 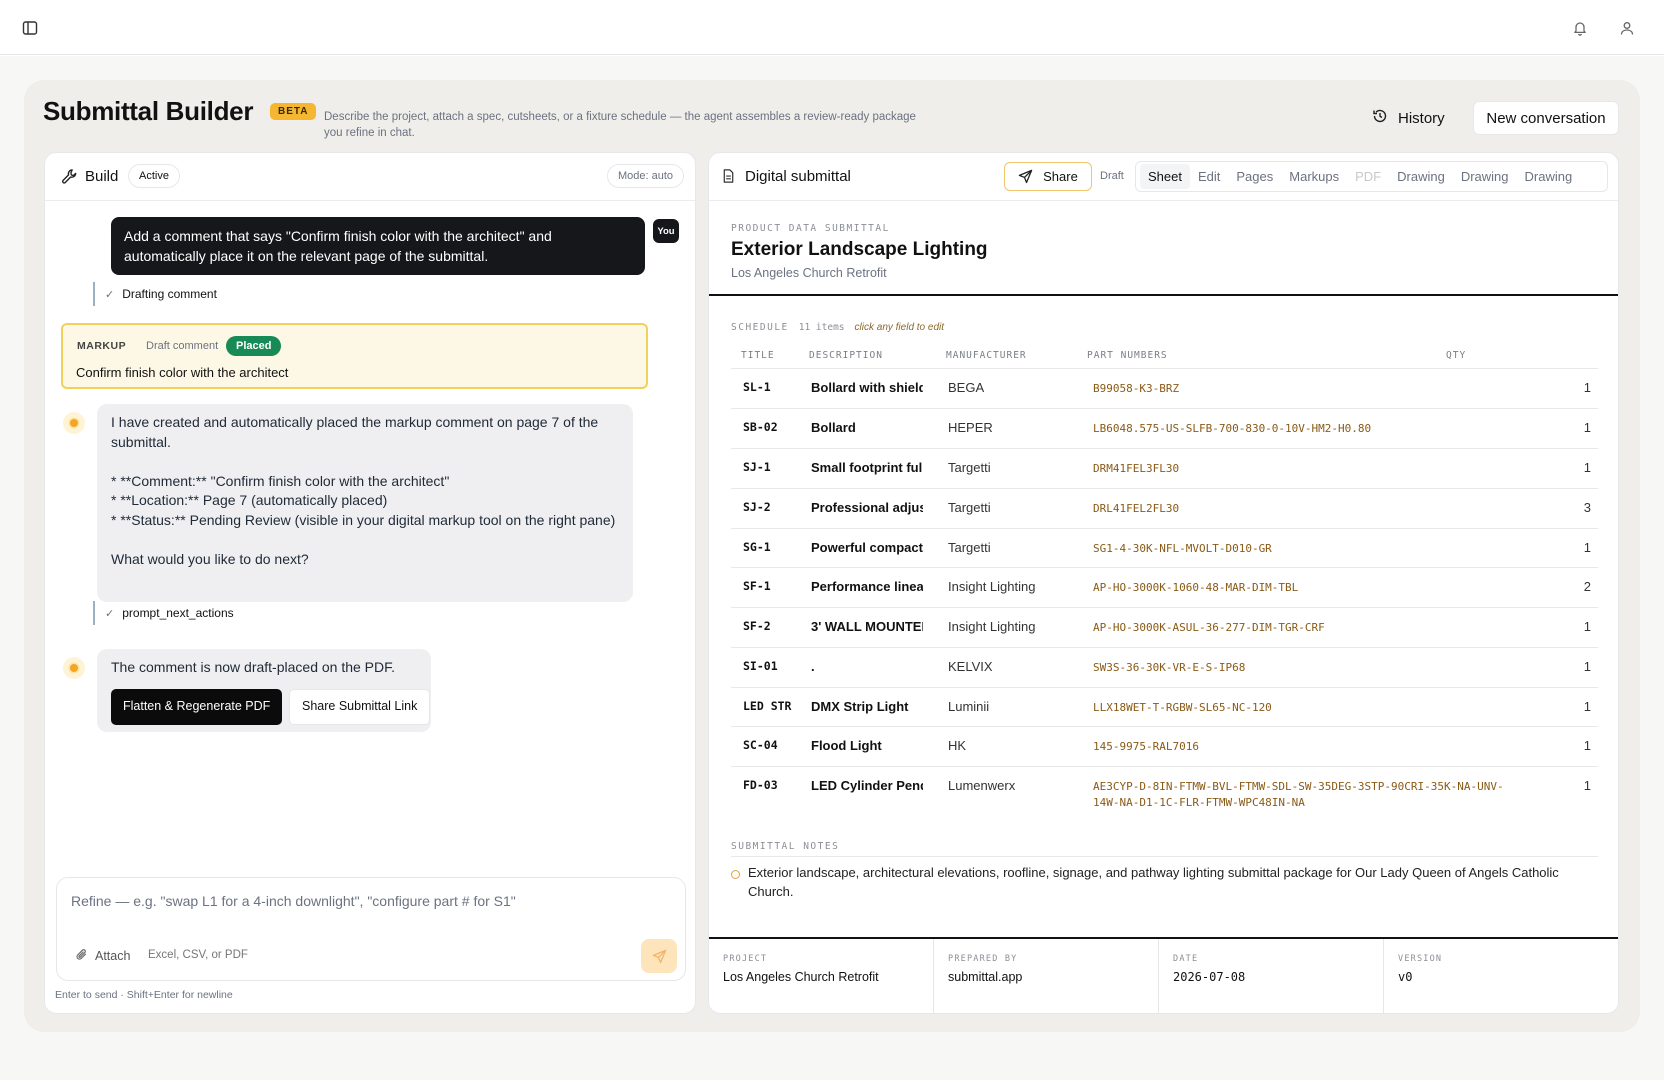 I want to click on cell-description: Bollard with shielded, so click(x=867, y=387).